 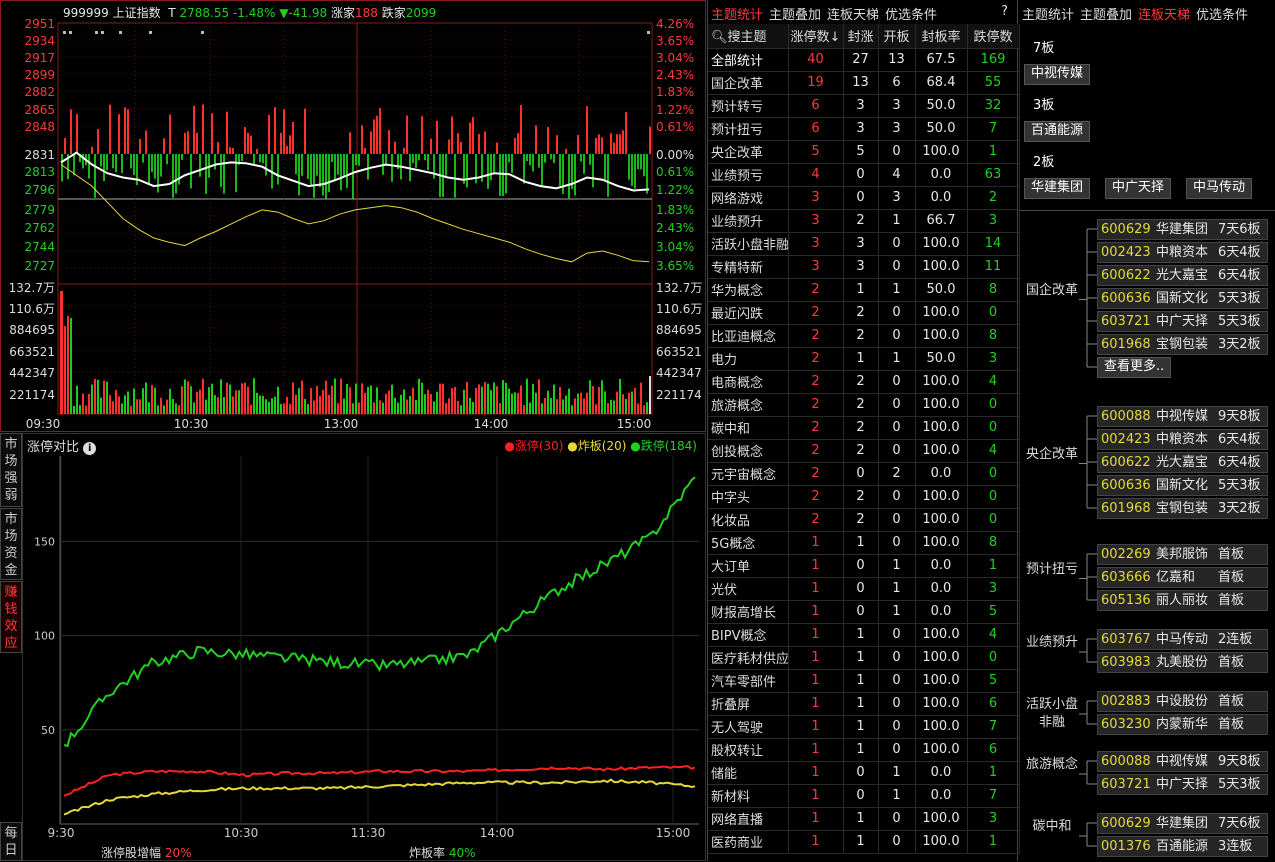 I want to click on theme-name: 无人驾驶, so click(x=748, y=727).